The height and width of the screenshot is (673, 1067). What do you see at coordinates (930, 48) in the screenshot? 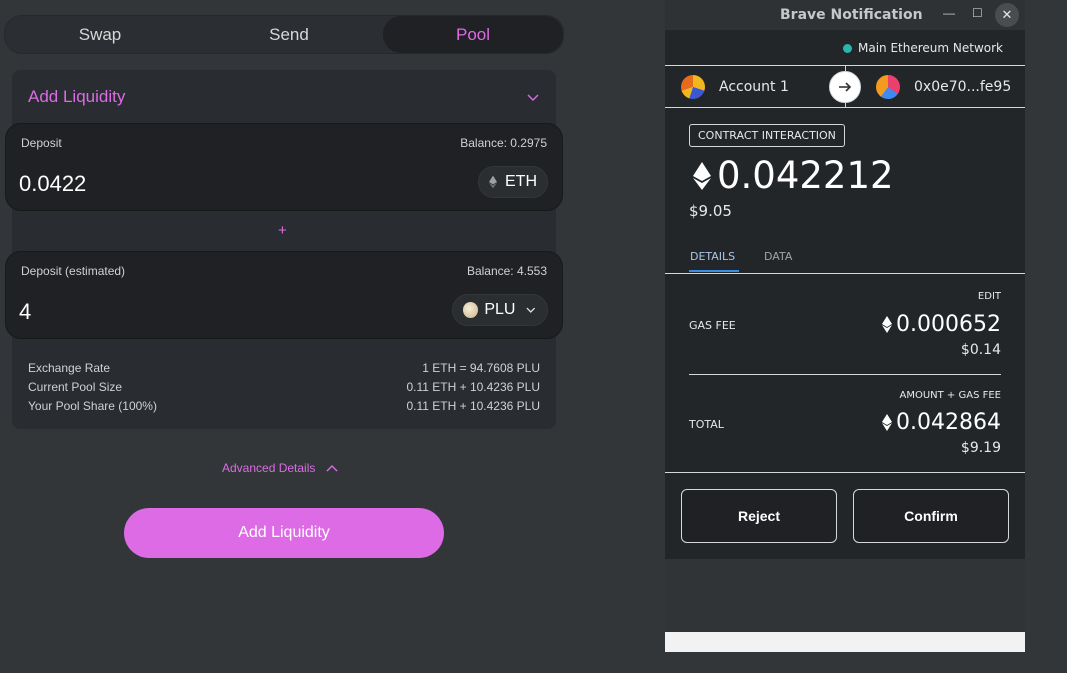
I see `network-name: Main Ethereum Network` at bounding box center [930, 48].